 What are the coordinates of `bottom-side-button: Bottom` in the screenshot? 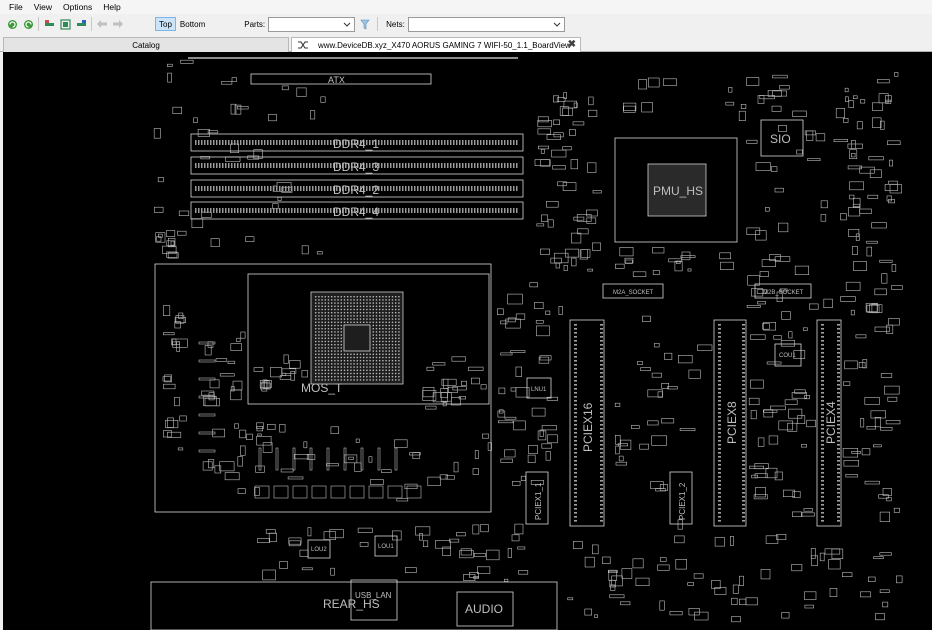 It's located at (192, 24).